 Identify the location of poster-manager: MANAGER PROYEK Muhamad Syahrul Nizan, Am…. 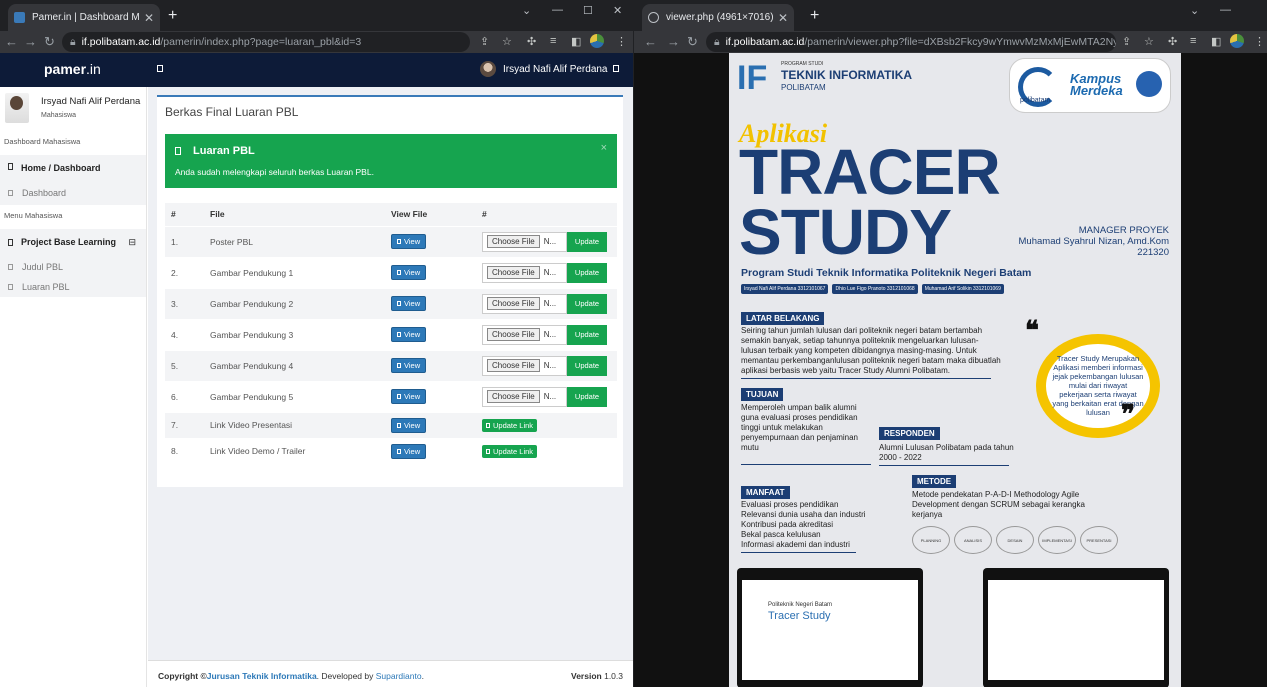
(1093, 241).